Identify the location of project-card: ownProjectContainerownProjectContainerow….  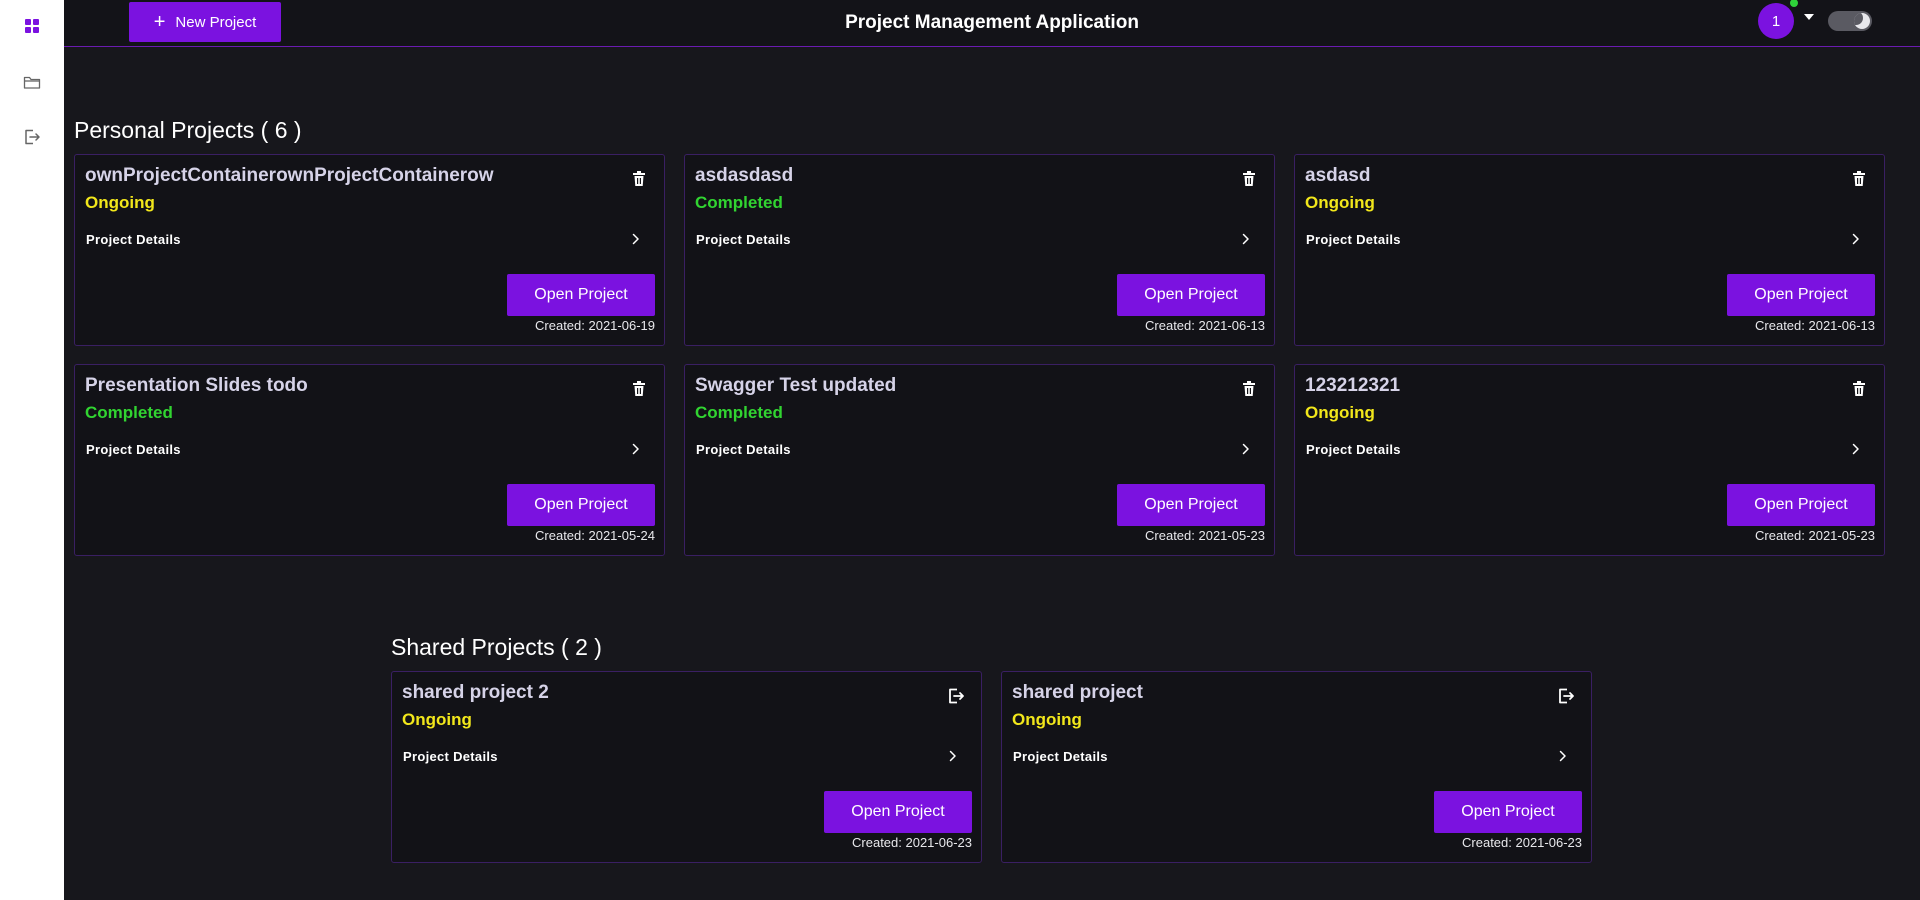
(369, 250).